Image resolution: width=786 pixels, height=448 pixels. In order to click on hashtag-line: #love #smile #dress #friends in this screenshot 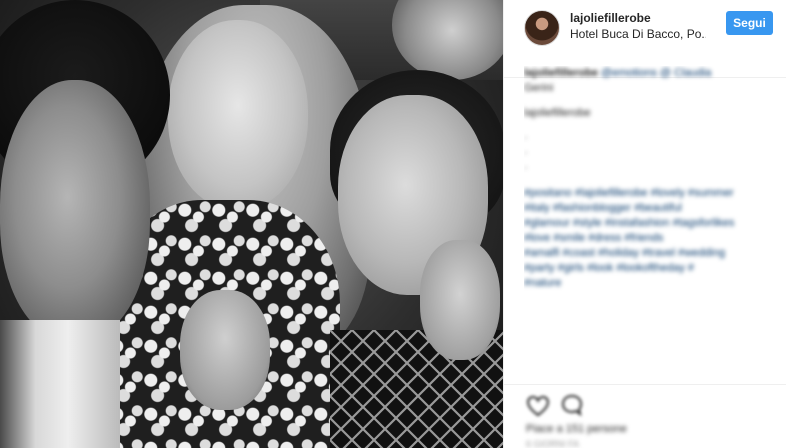, I will do `click(649, 238)`.